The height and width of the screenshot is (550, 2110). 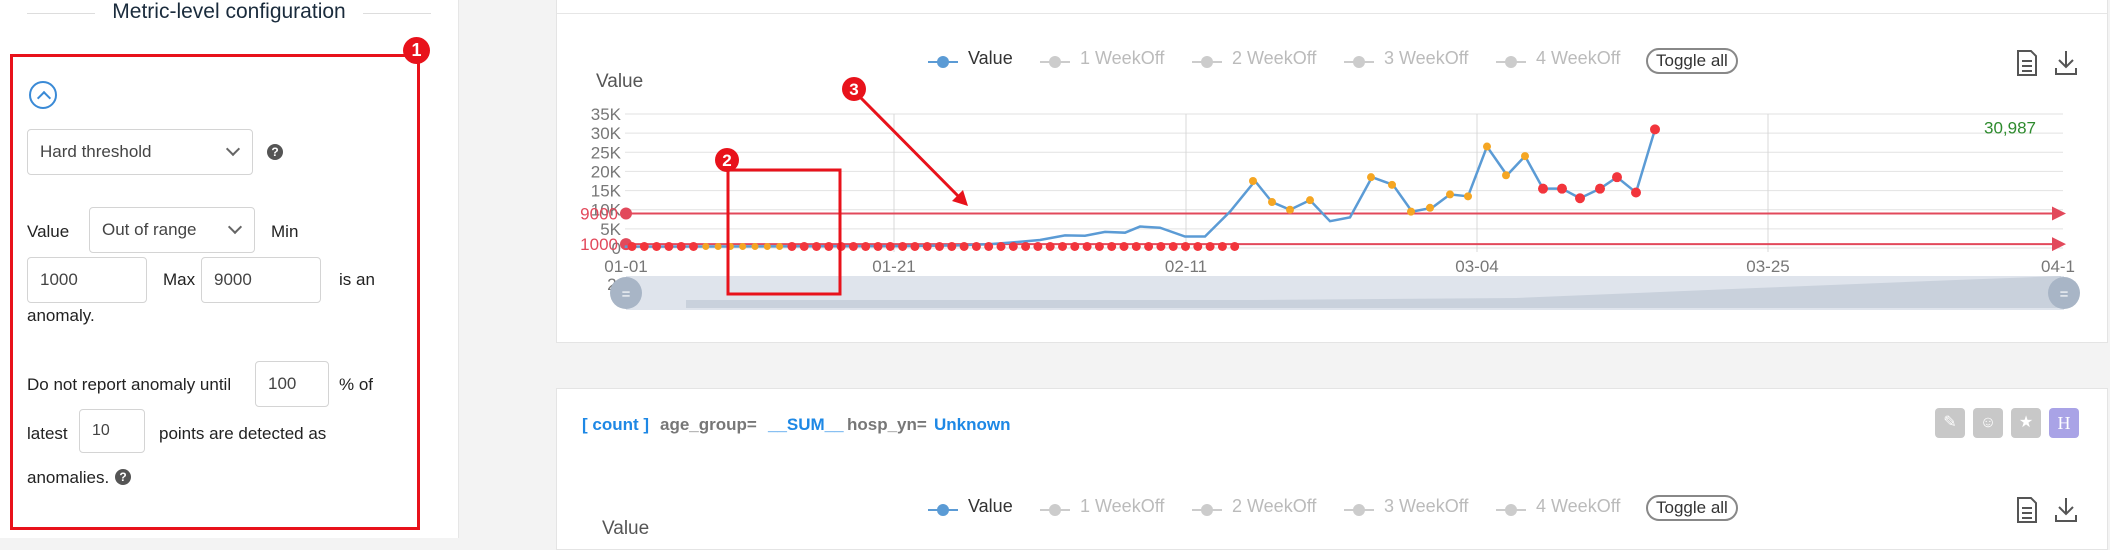 What do you see at coordinates (626, 213) in the screenshot?
I see `threshold-max-marker` at bounding box center [626, 213].